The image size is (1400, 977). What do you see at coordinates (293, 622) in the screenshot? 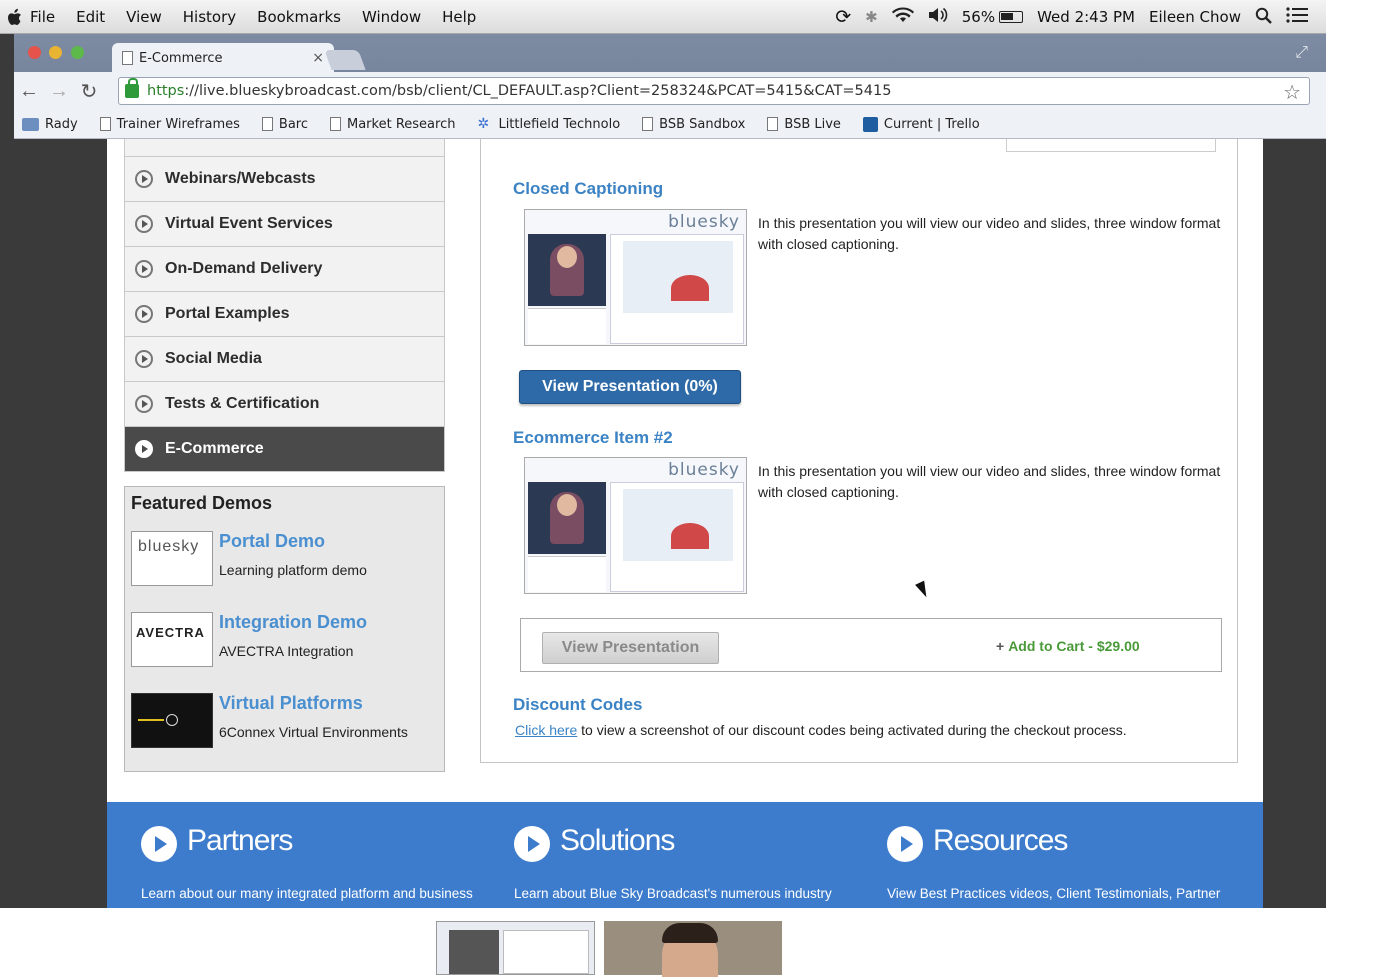
I see `demo-title: Integration Demo` at bounding box center [293, 622].